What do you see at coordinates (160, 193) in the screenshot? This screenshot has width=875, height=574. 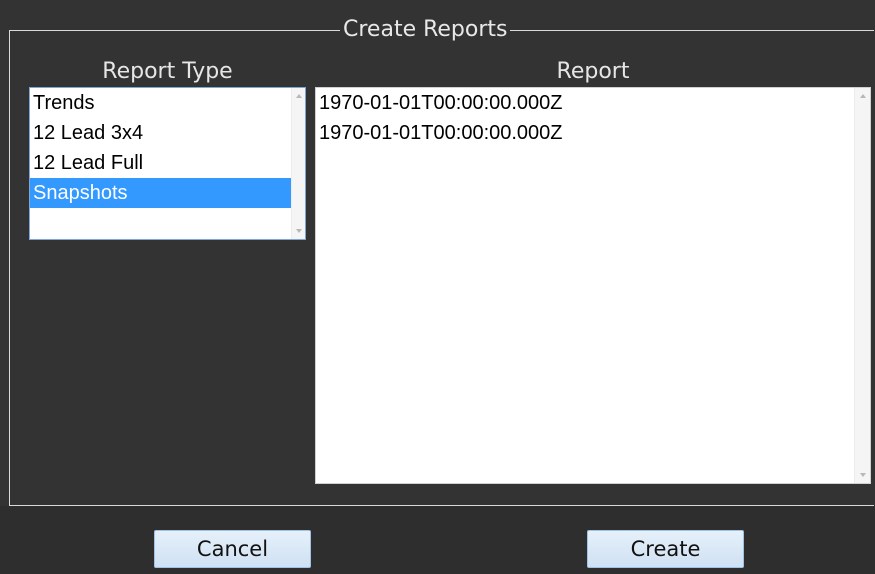 I see `report-type-item-snapshots: Snapshots` at bounding box center [160, 193].